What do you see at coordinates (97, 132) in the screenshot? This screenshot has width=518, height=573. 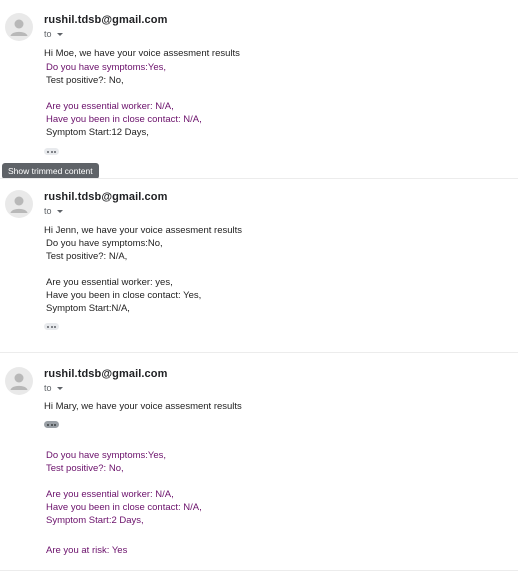 I see `symptom-start-line: Symptom Start:12 Days,` at bounding box center [97, 132].